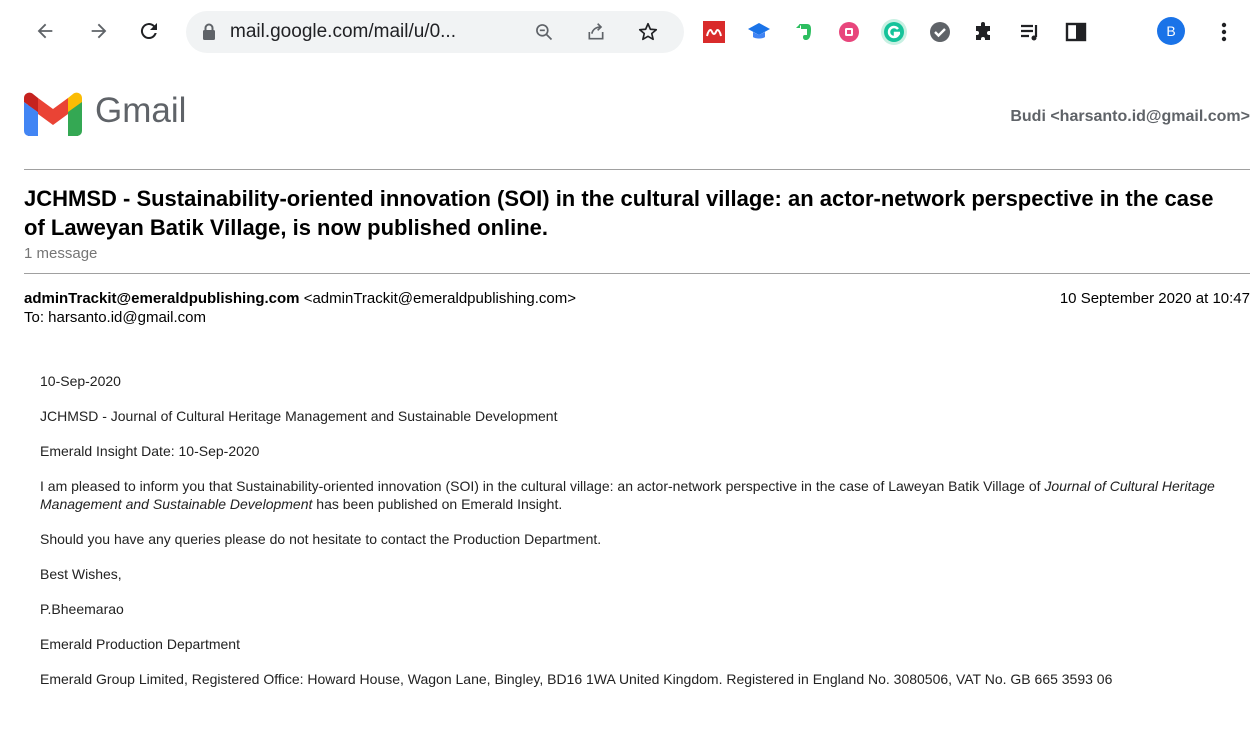  Describe the element at coordinates (53, 116) in the screenshot. I see `gmail-logo-icon` at that location.